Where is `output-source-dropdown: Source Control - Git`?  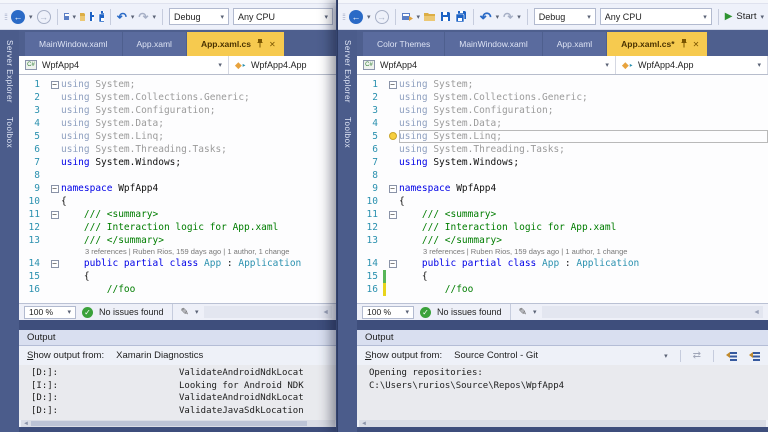 output-source-dropdown: Source Control - Git is located at coordinates (496, 355).